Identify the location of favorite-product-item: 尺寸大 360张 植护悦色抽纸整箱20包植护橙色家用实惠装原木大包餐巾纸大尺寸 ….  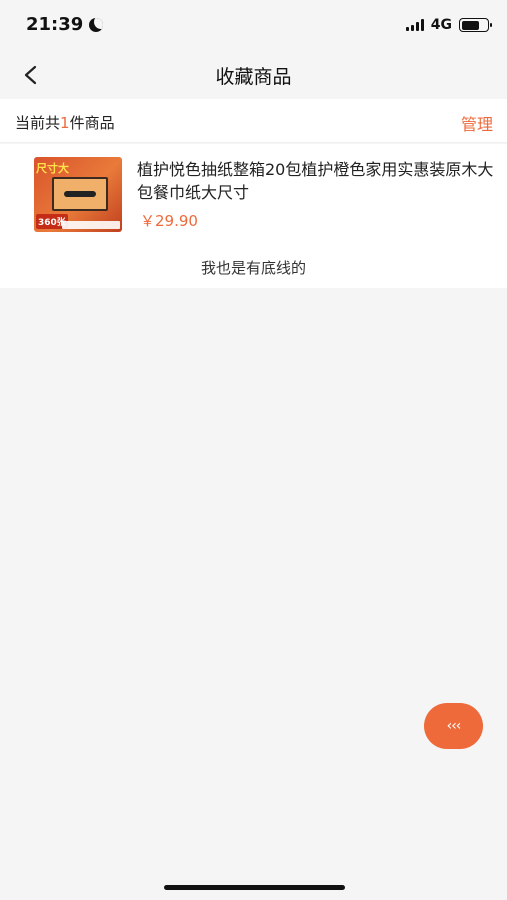
(253, 194).